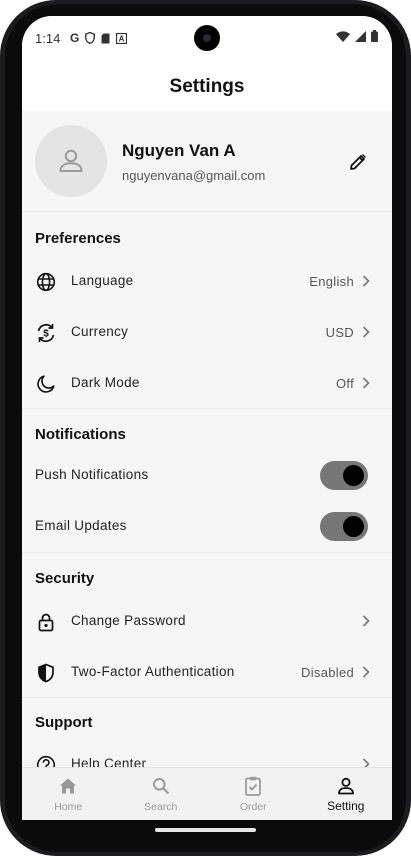  What do you see at coordinates (80, 434) in the screenshot?
I see `notifications-title: Notifications` at bounding box center [80, 434].